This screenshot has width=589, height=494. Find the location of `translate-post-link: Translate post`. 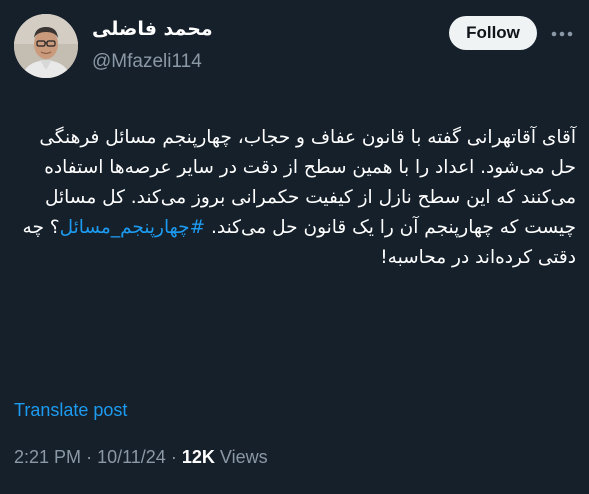

translate-post-link: Translate post is located at coordinates (70, 410).